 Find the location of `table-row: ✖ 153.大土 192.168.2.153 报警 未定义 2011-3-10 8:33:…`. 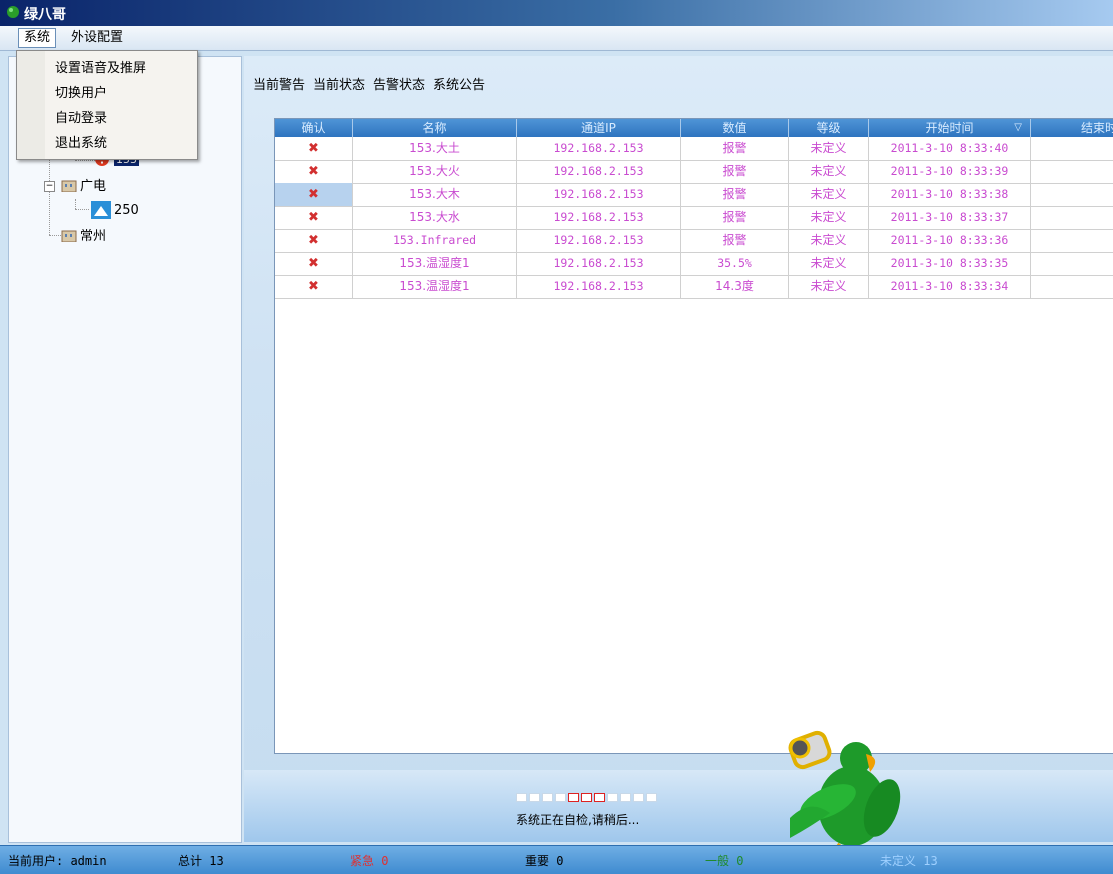

table-row: ✖ 153.大土 192.168.2.153 报警 未定义 2011-3-10 8:33:… is located at coordinates (694, 149).